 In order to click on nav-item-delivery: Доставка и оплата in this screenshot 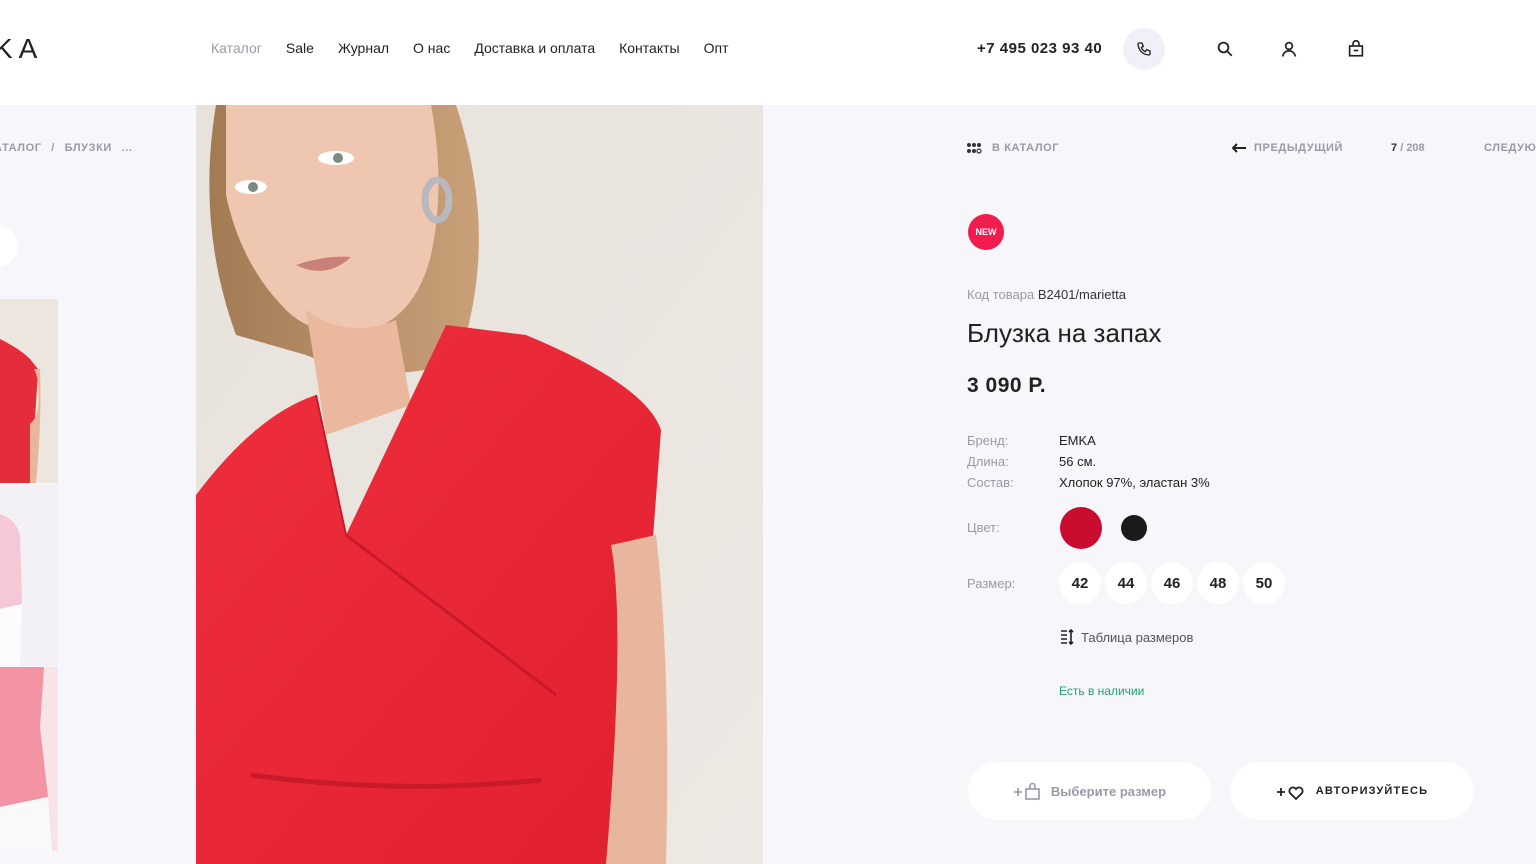, I will do `click(534, 48)`.